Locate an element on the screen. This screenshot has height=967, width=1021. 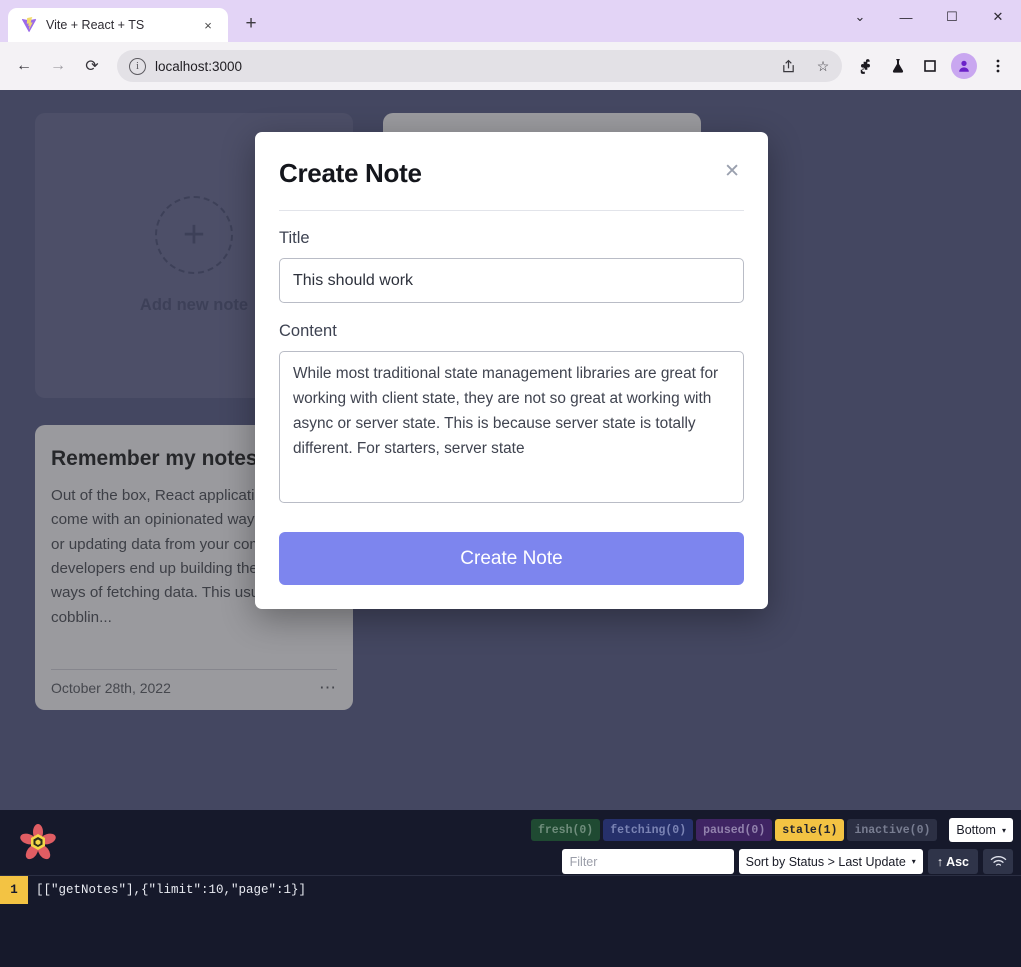
offline-mode-icon is located at coordinates (998, 861).